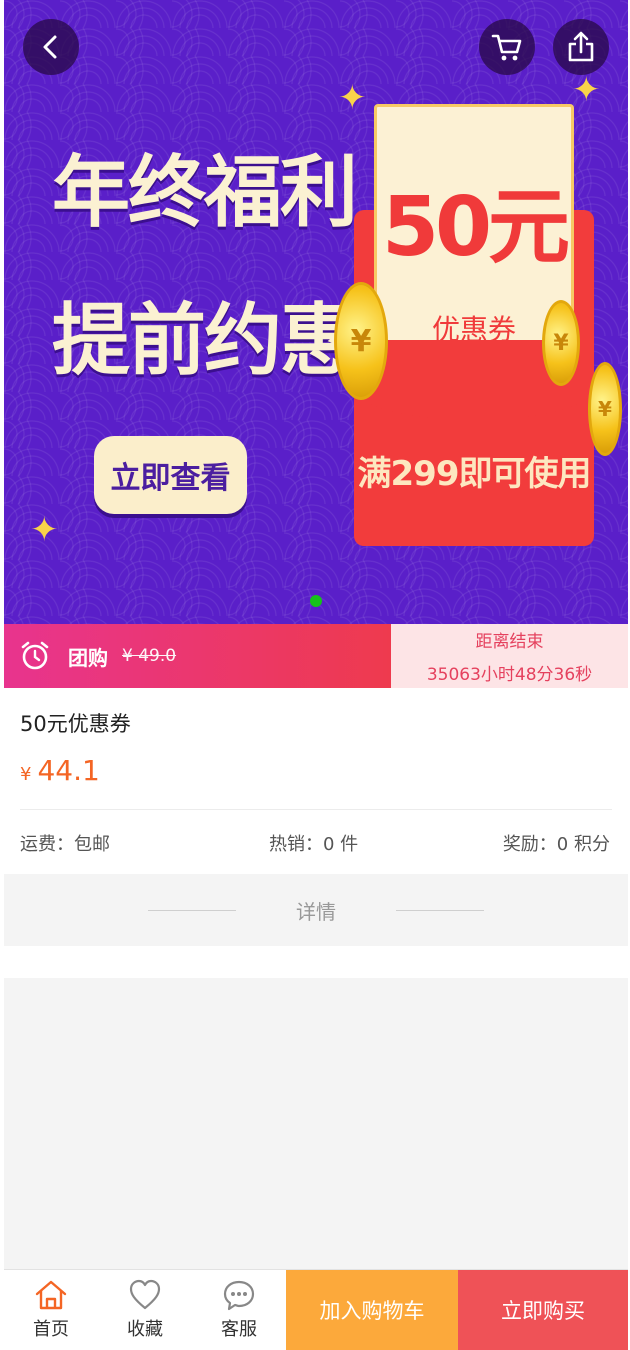 The image size is (630, 1350). I want to click on group-buy-bar: 团购 ¥ 49.0 距离结束 35063小时48分36秒, so click(316, 656).